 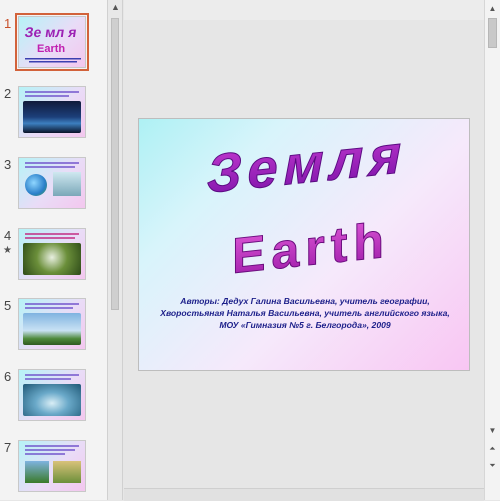 I want to click on earth-image, so click(x=52, y=117).